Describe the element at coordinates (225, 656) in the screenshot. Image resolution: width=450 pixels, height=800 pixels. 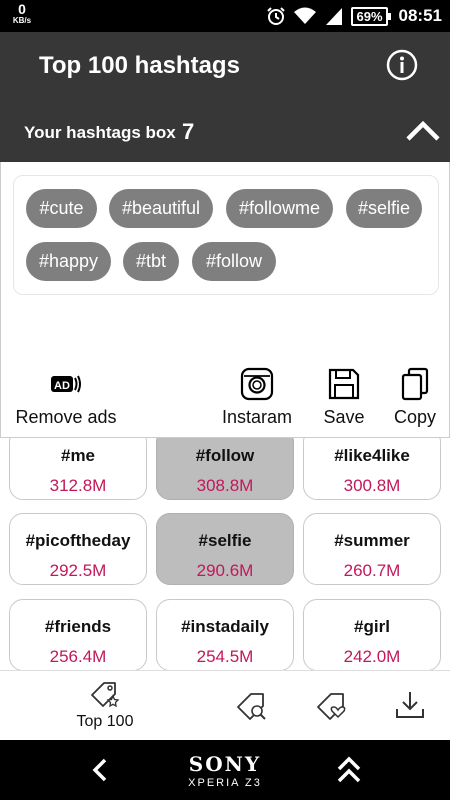
I see `hashtag-card-count: 254.5M` at that location.